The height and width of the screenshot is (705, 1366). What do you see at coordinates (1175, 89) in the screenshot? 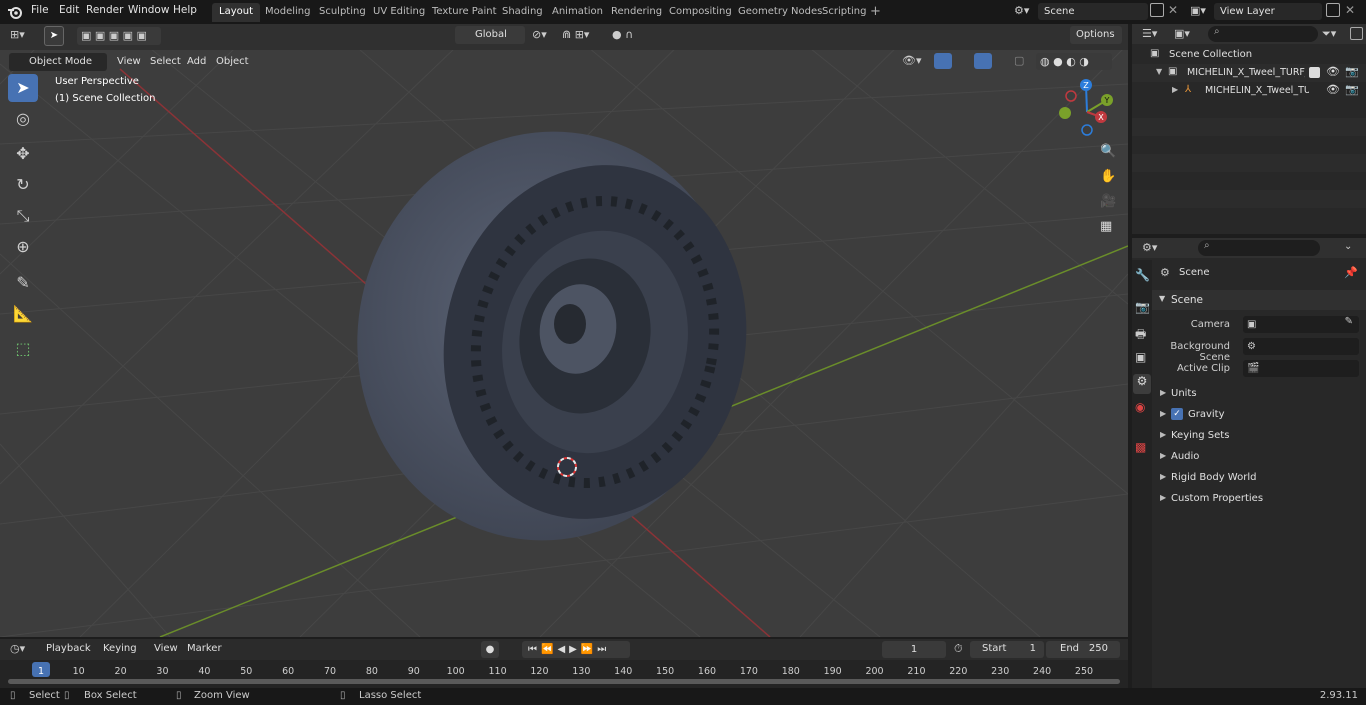
I see `expand-icon: ▶` at bounding box center [1175, 89].